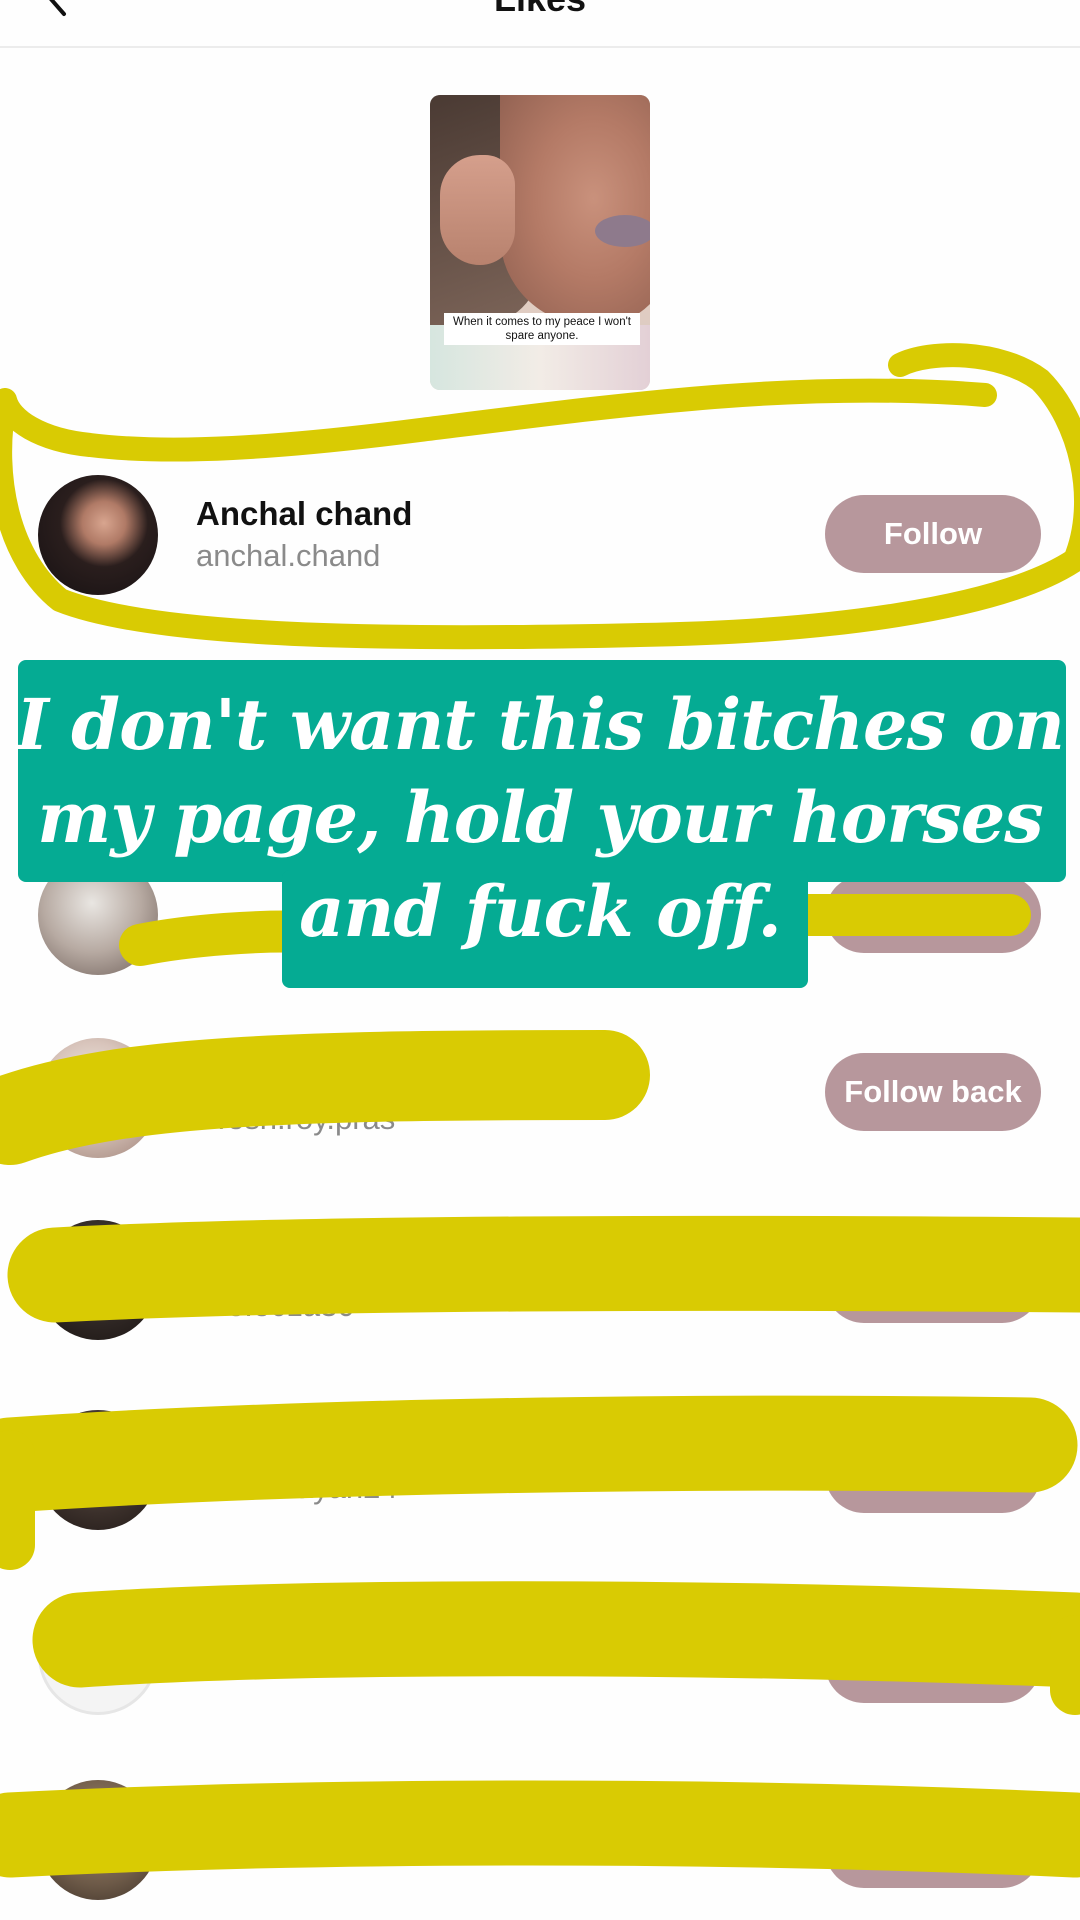 The height and width of the screenshot is (1920, 1080). I want to click on header: Likes, so click(540, 24).